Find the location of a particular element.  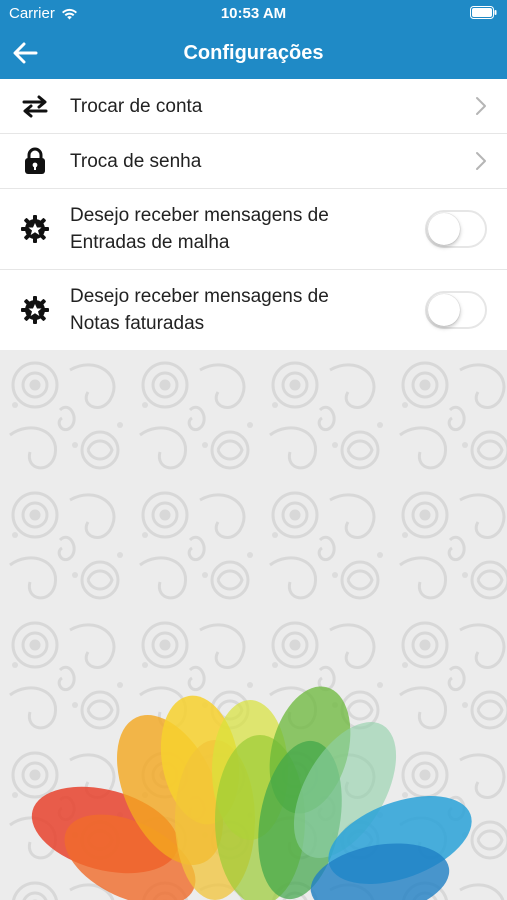

invoiced-notes-notify-line1: Desejo receber mensagens de is located at coordinates (199, 296).